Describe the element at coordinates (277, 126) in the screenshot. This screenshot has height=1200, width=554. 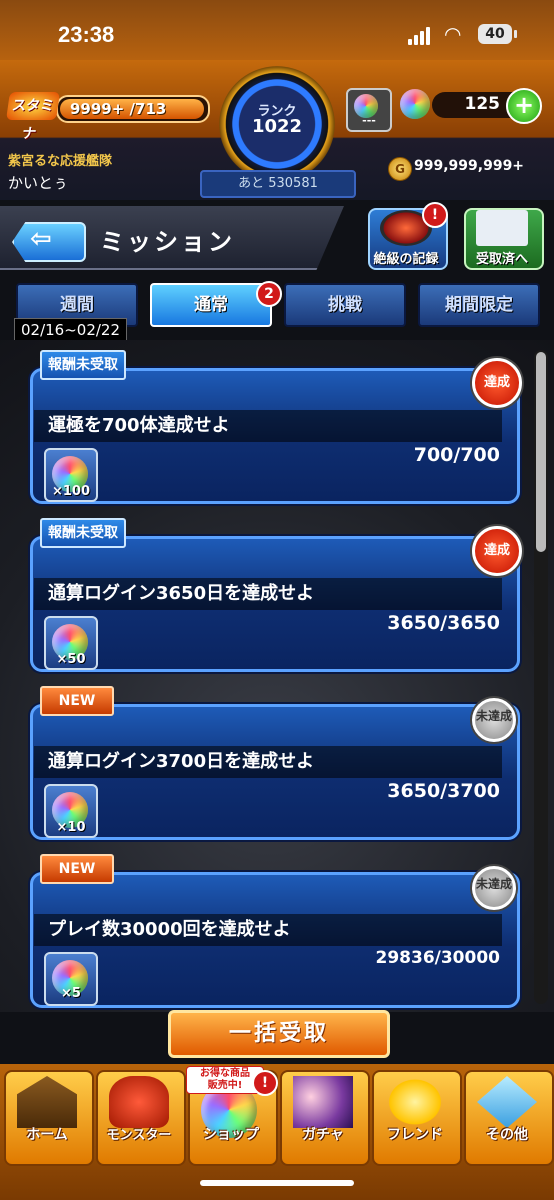
I see `rank-value: 1022` at that location.